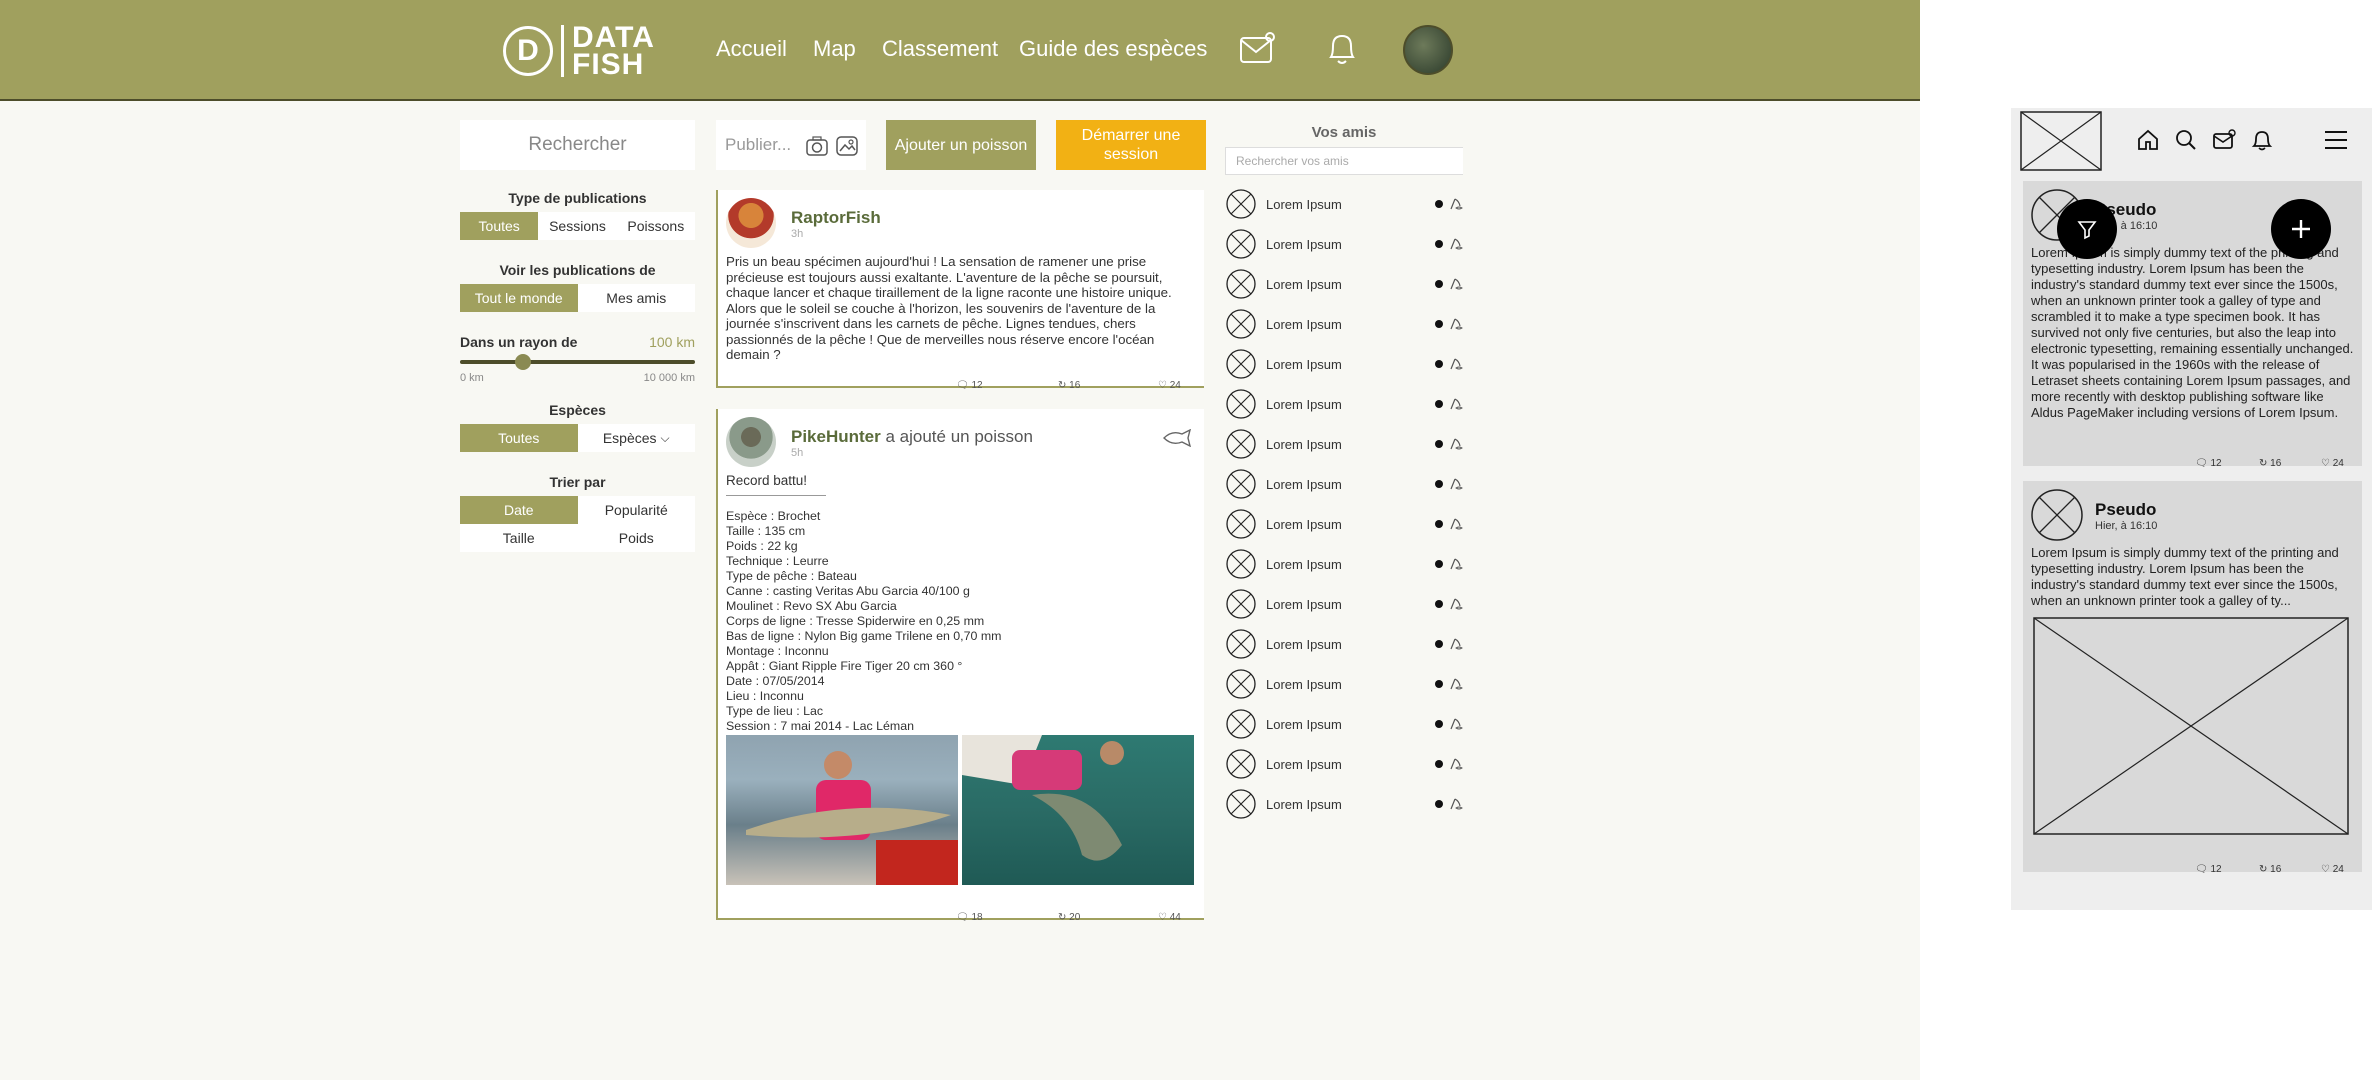 The width and height of the screenshot is (2372, 1080). Describe the element at coordinates (579, 51) in the screenshot. I see `datafish-logo: D DATA FISH` at that location.